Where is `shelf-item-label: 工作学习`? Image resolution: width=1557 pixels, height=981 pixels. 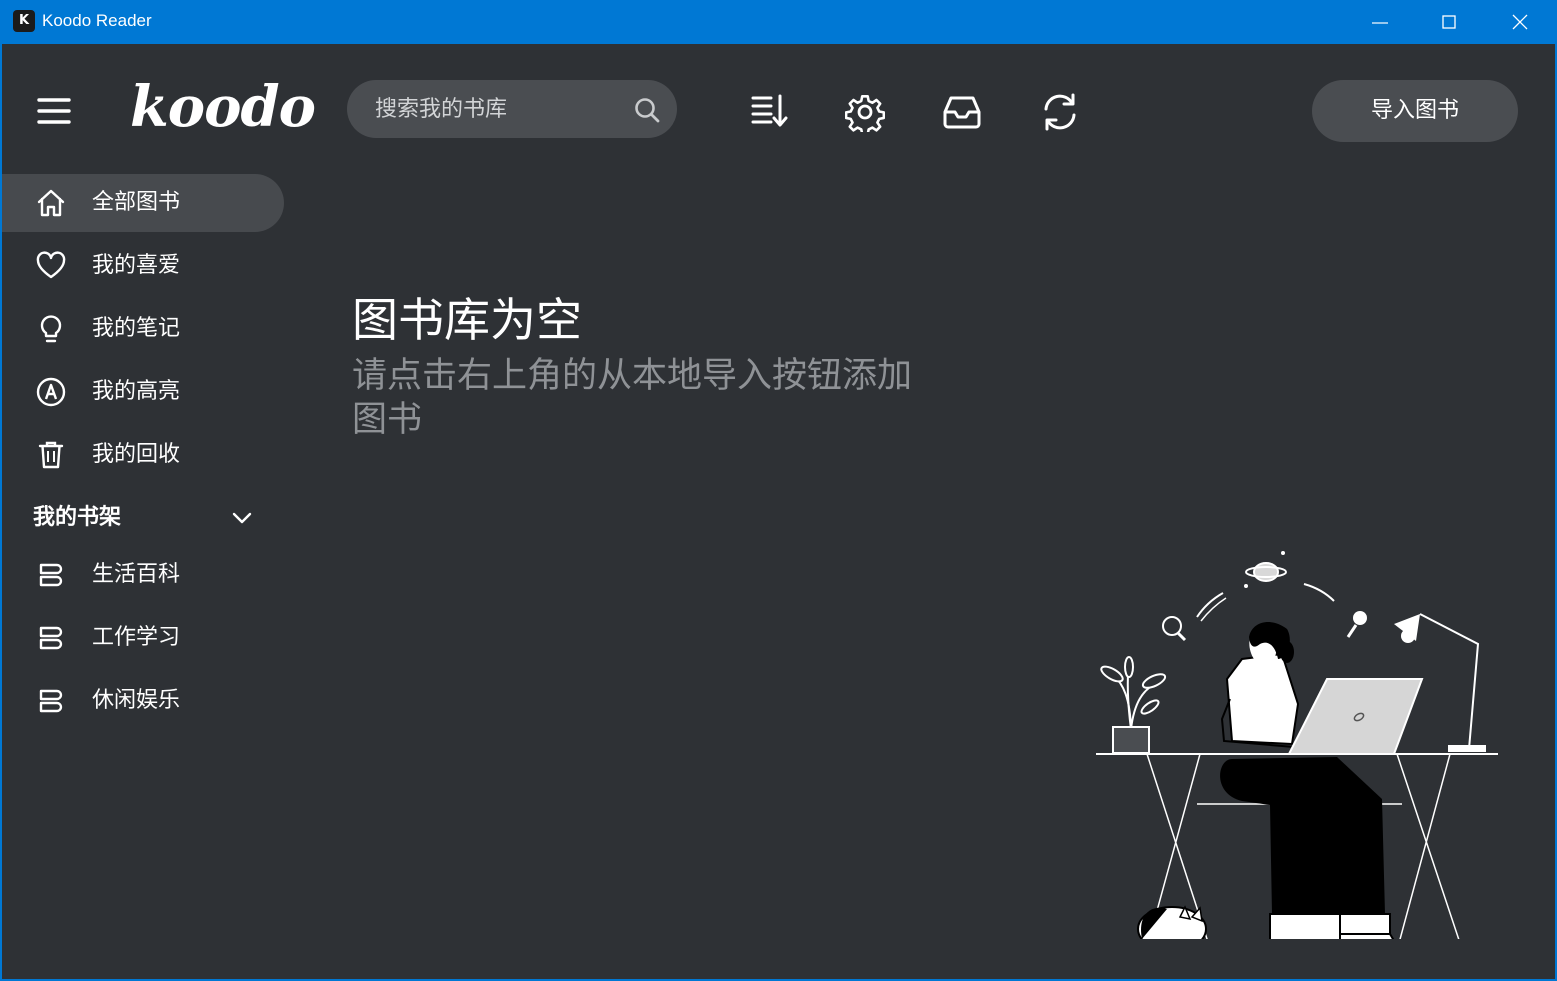
shelf-item-label: 工作学习 is located at coordinates (136, 637).